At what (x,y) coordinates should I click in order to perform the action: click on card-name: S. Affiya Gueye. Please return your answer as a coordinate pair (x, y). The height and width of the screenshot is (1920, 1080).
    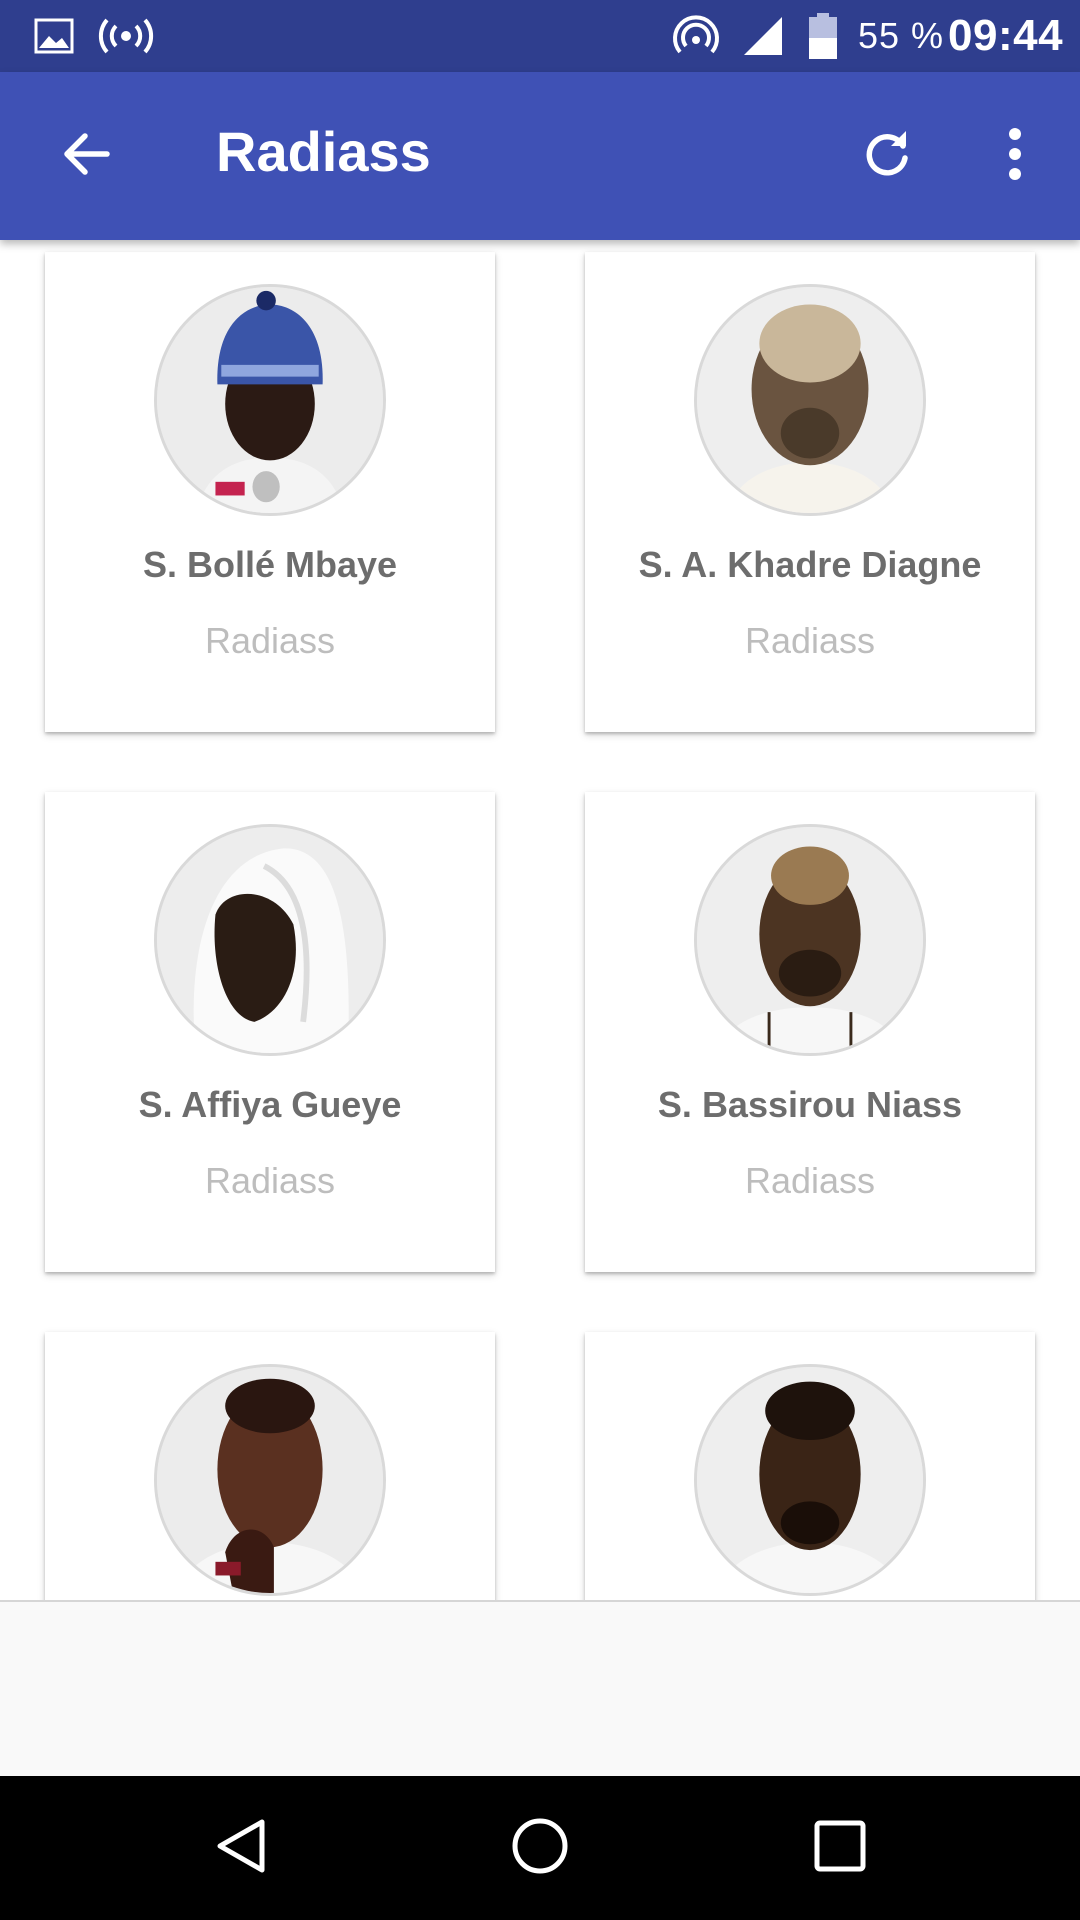
    Looking at the image, I should click on (270, 1104).